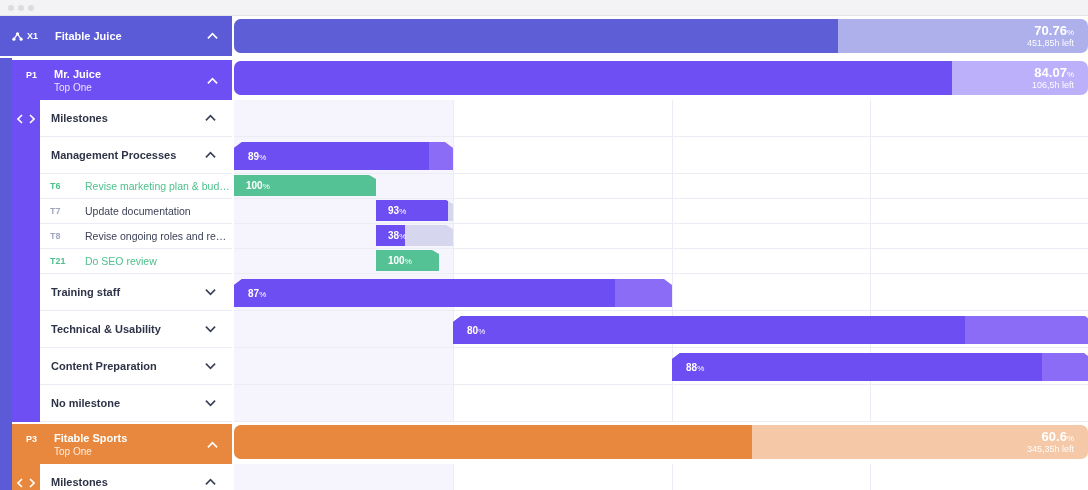  What do you see at coordinates (770, 330) in the screenshot?
I see `milestone-bar: 80%` at bounding box center [770, 330].